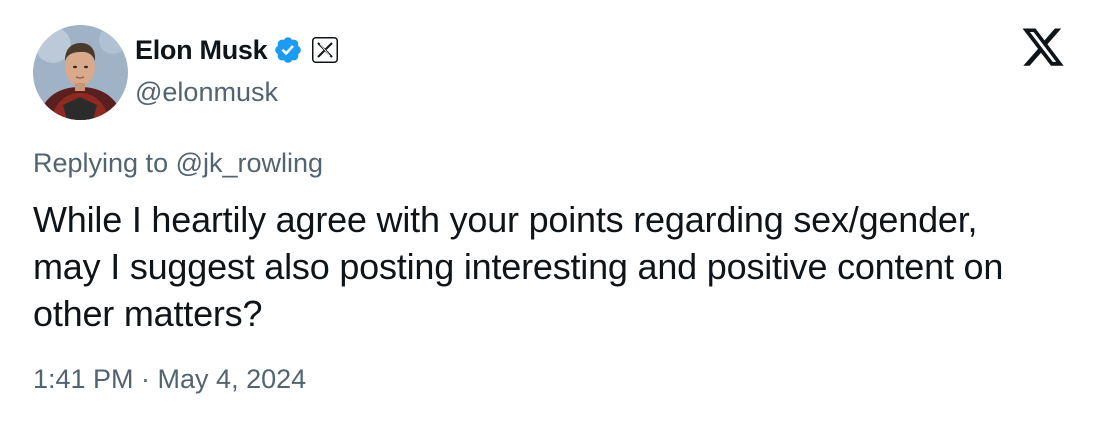 Image resolution: width=1100 pixels, height=424 pixels. Describe the element at coordinates (1043, 49) in the screenshot. I see `x-logo-icon` at that location.